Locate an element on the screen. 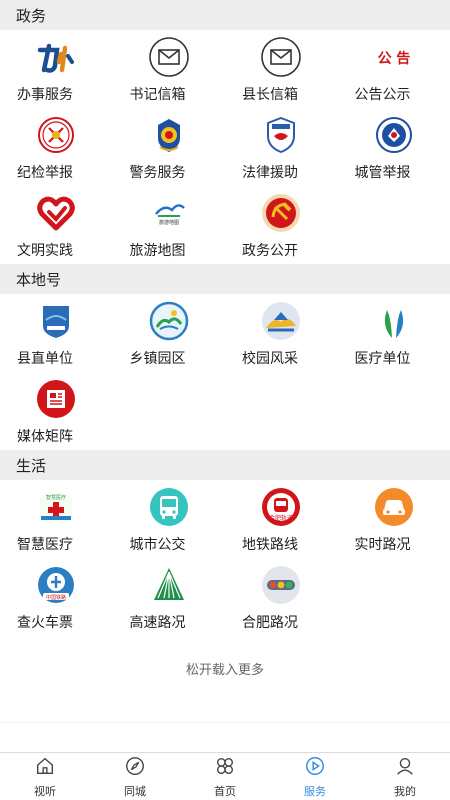 Image resolution: width=450 pixels, height=800 pixels. service-item: 法律援助 is located at coordinates (281, 147).